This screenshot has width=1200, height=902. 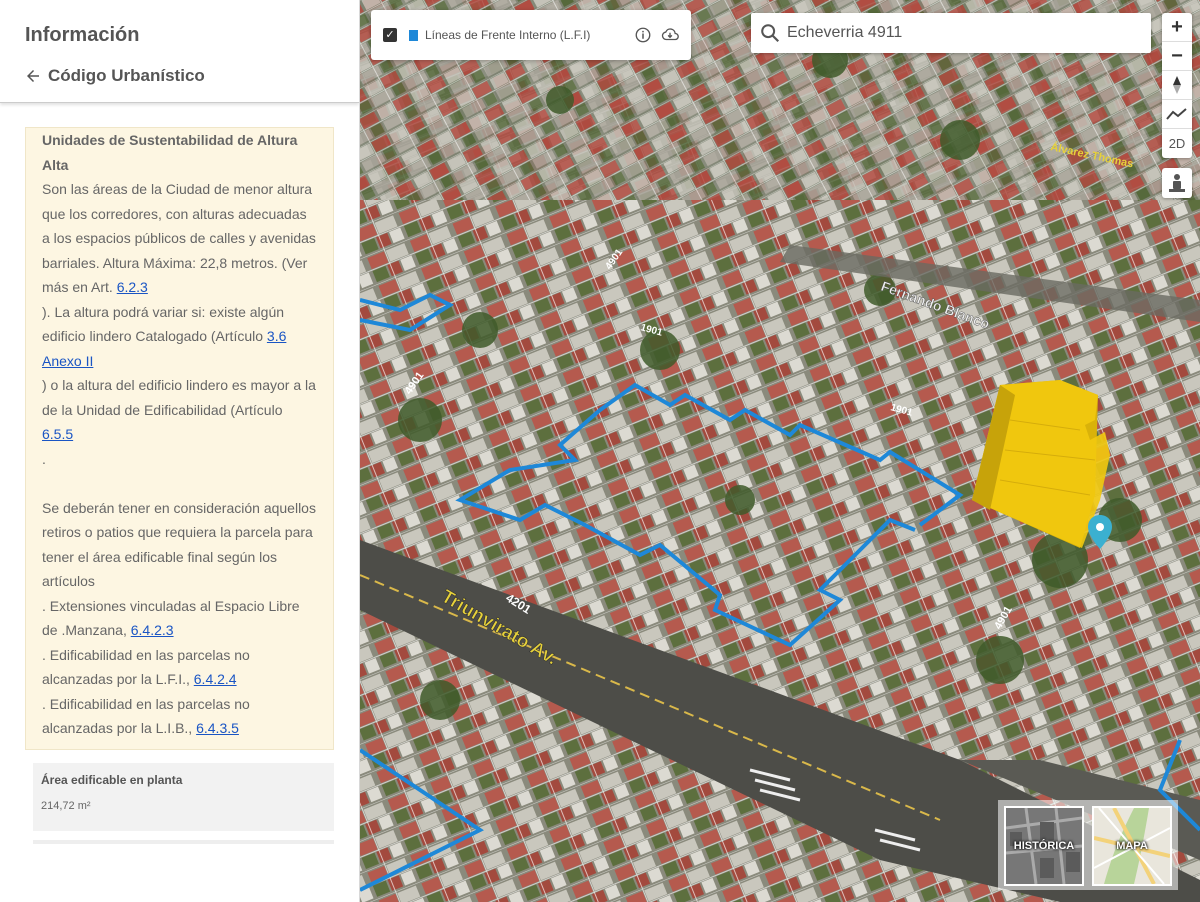 What do you see at coordinates (33, 76) in the screenshot?
I see `arrow-left-icon` at bounding box center [33, 76].